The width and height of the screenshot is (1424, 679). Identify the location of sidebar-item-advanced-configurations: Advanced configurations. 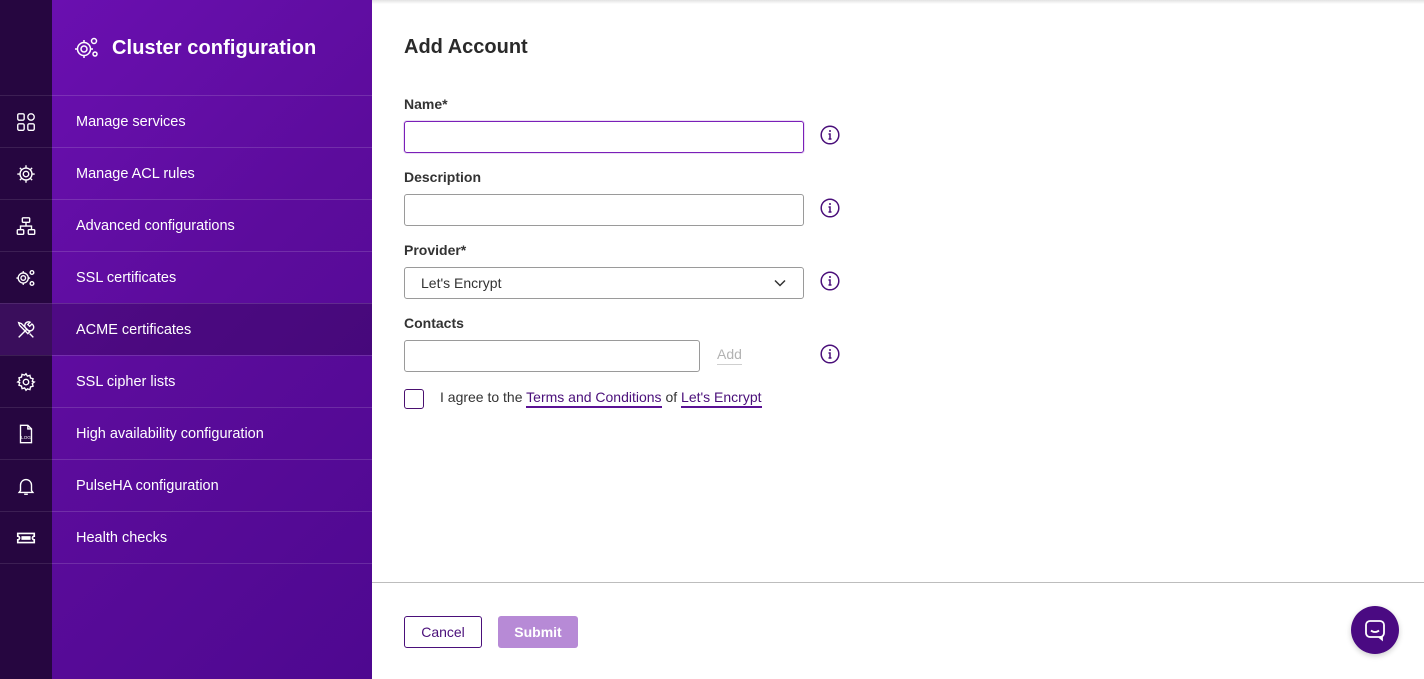
(212, 225).